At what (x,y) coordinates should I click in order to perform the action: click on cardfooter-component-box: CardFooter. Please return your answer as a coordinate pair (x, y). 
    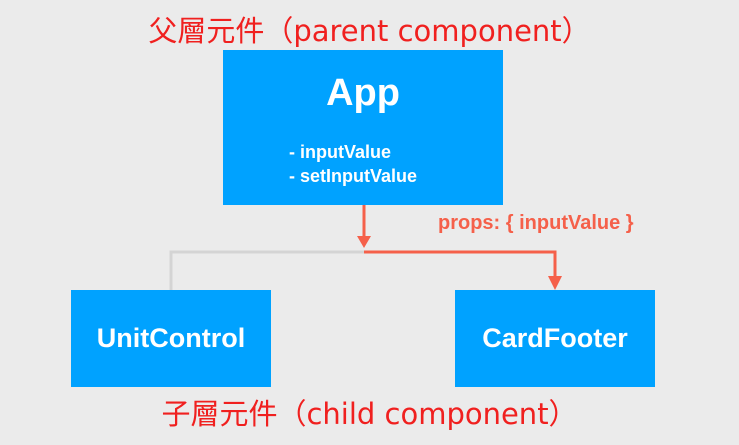
    Looking at the image, I should click on (555, 338).